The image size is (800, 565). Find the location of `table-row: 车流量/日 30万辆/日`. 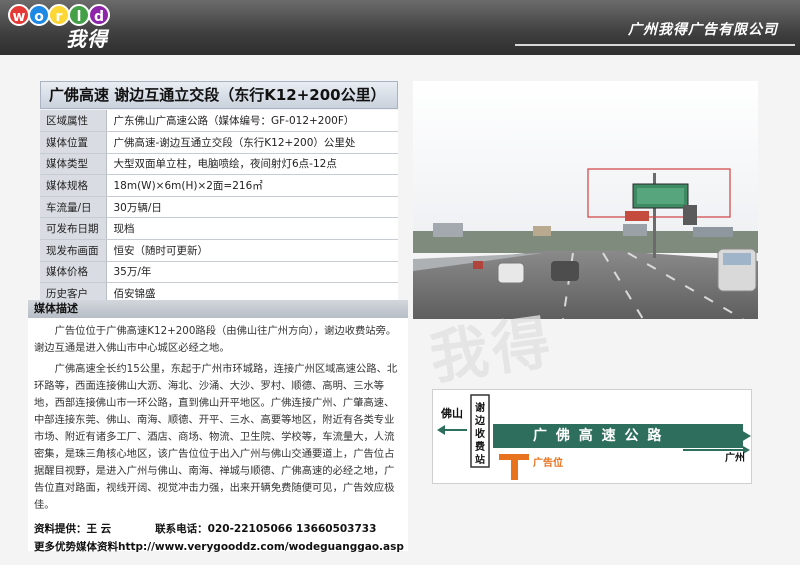

table-row: 车流量/日 30万辆/日 is located at coordinates (219, 207).